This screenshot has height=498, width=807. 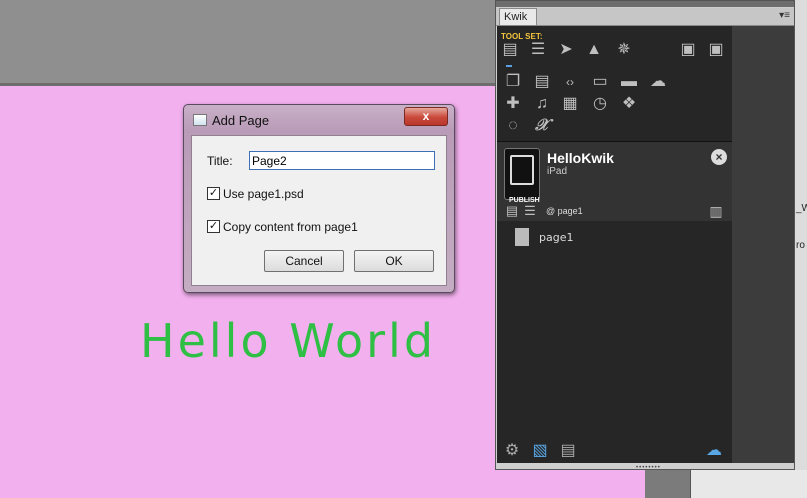 What do you see at coordinates (263, 194) in the screenshot?
I see `use-psd-label: Use page1.psd` at bounding box center [263, 194].